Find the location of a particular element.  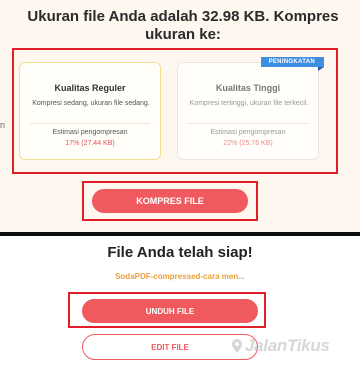

option-description: Kompresi sedang, ukuran file sedang. is located at coordinates (91, 103).